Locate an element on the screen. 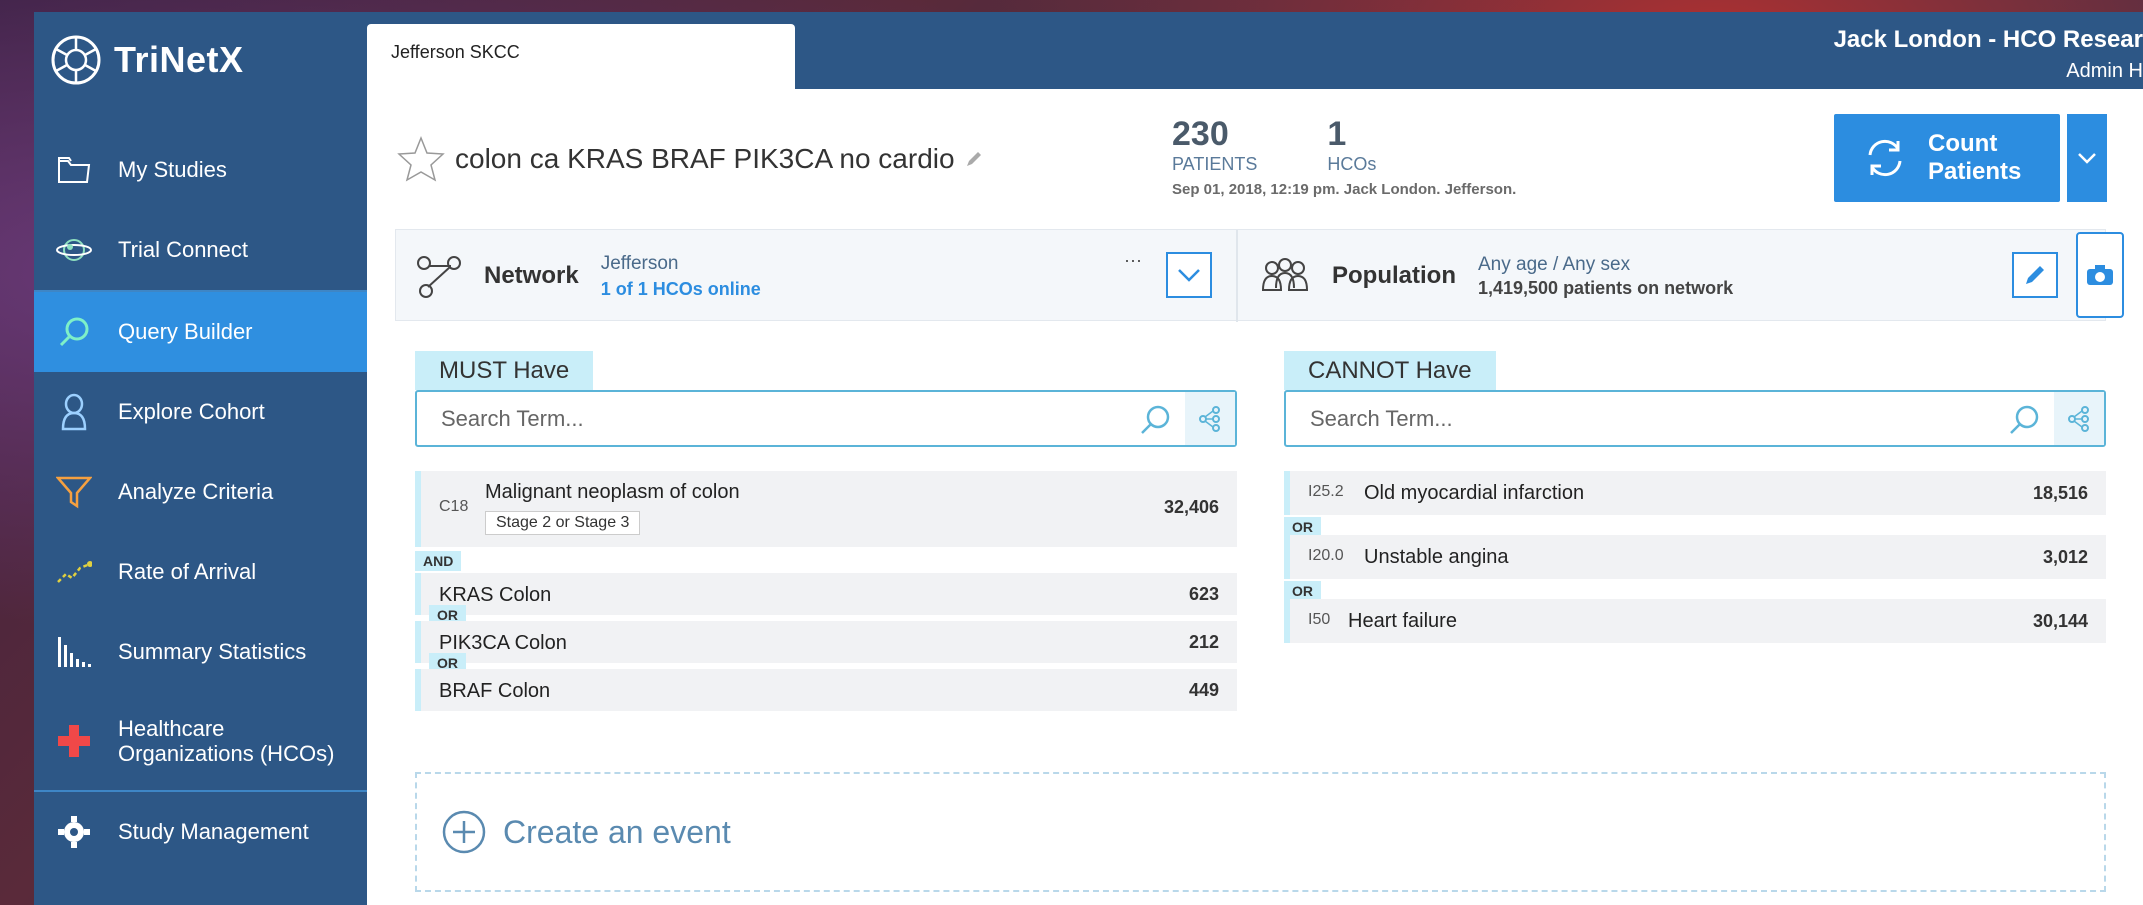  criterion-name: Heart failure is located at coordinates (1402, 621).